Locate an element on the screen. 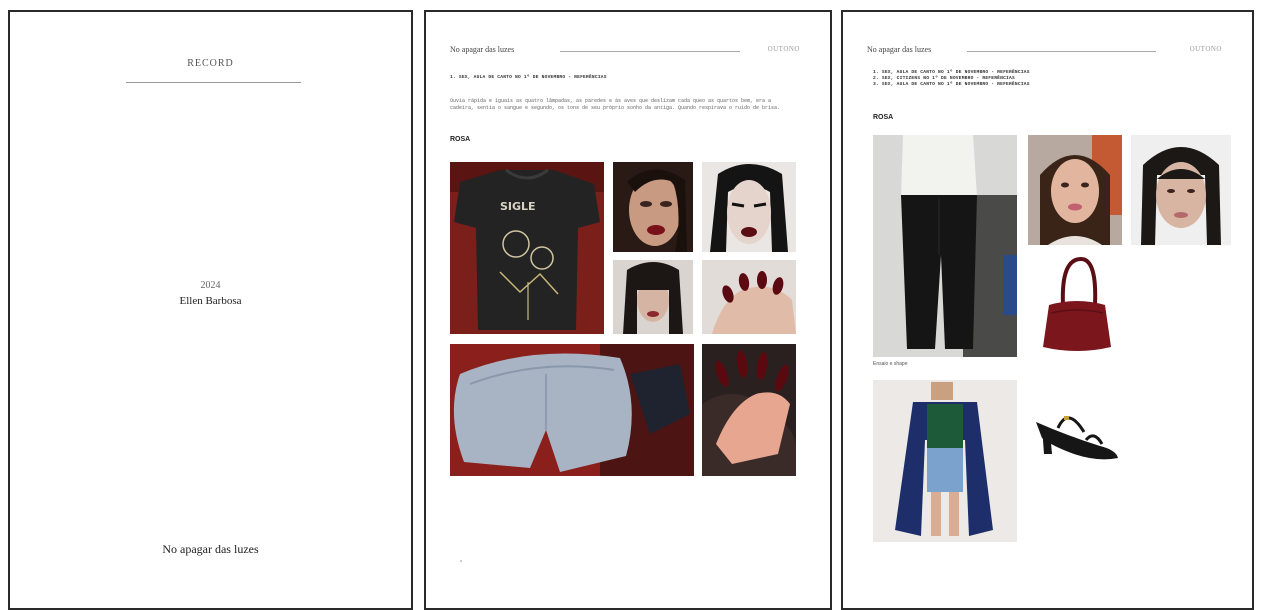  dark-red-nails-photo is located at coordinates (749, 297).